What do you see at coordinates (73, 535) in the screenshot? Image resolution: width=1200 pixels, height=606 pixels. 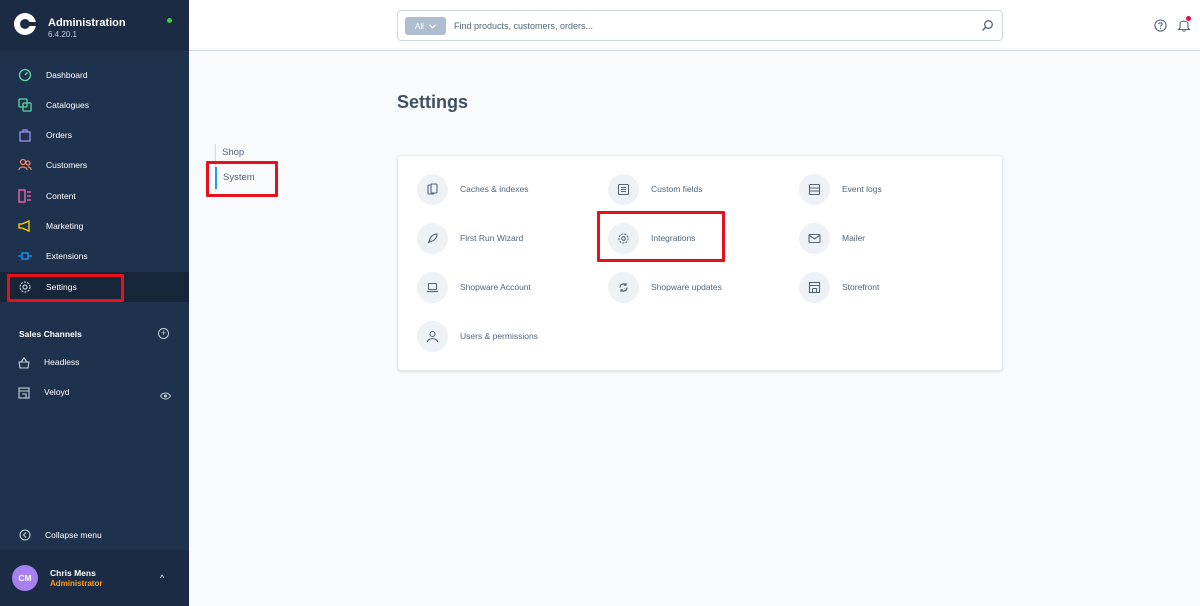 I see `collapse-menu-label: Collapse menu` at bounding box center [73, 535].